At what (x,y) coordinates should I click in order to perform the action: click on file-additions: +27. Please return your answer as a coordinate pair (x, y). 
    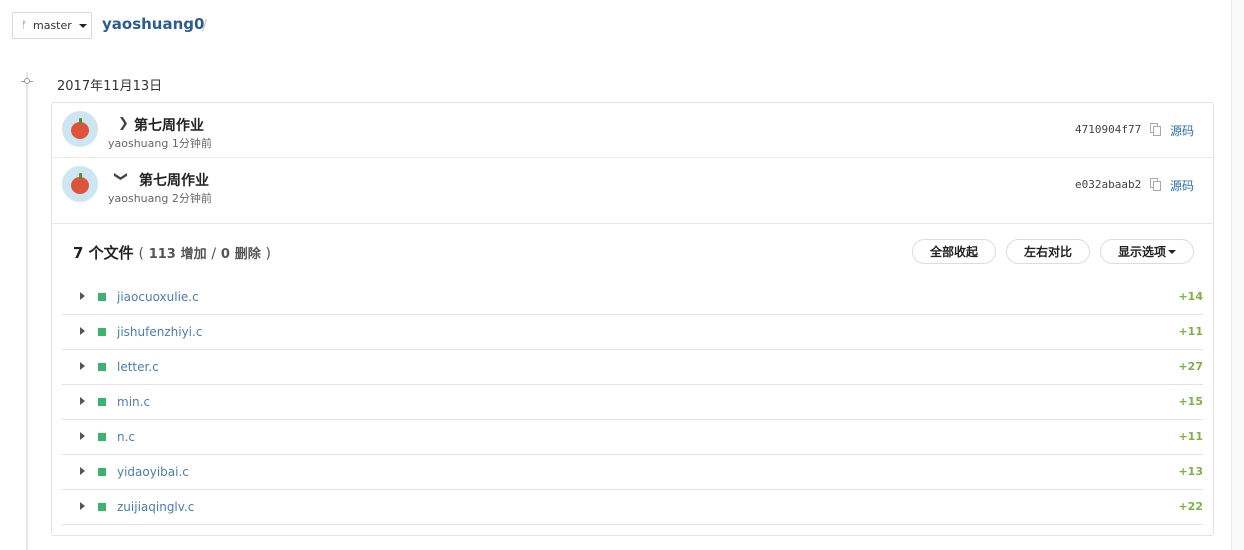
    Looking at the image, I should click on (1190, 366).